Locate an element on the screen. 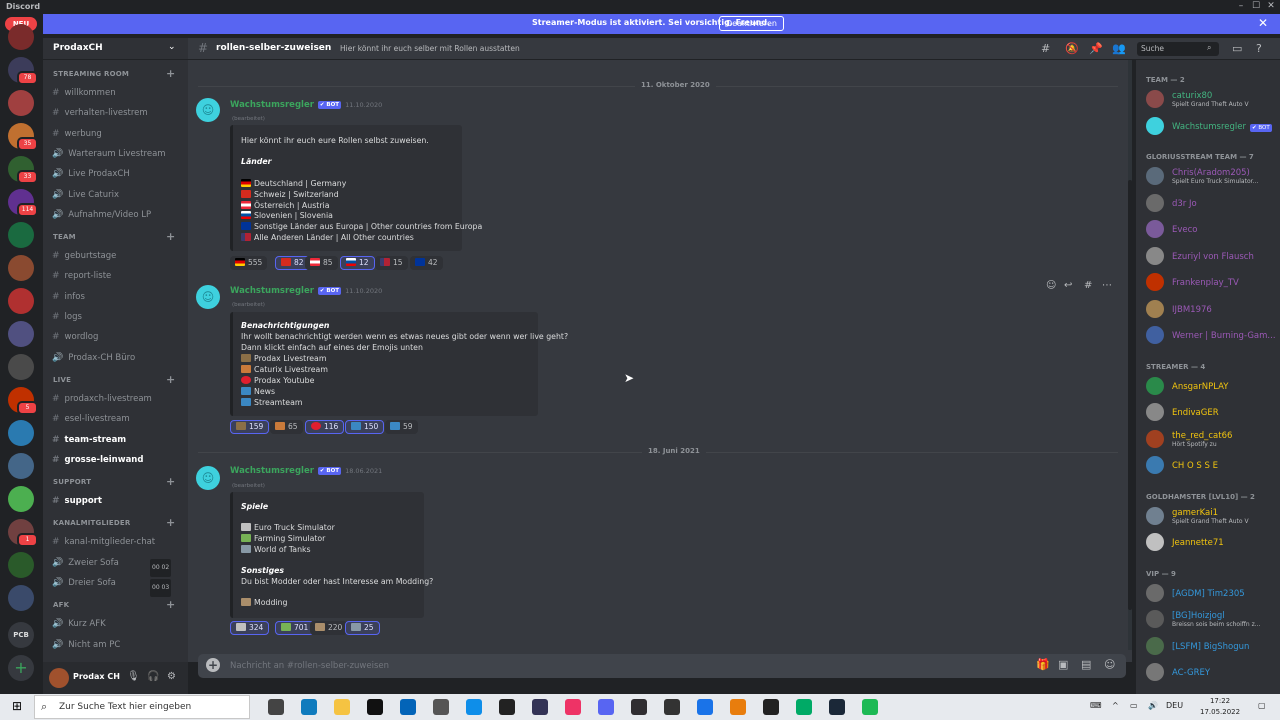 The height and width of the screenshot is (720, 1280). volume-icon: 🔊 is located at coordinates (1153, 705).